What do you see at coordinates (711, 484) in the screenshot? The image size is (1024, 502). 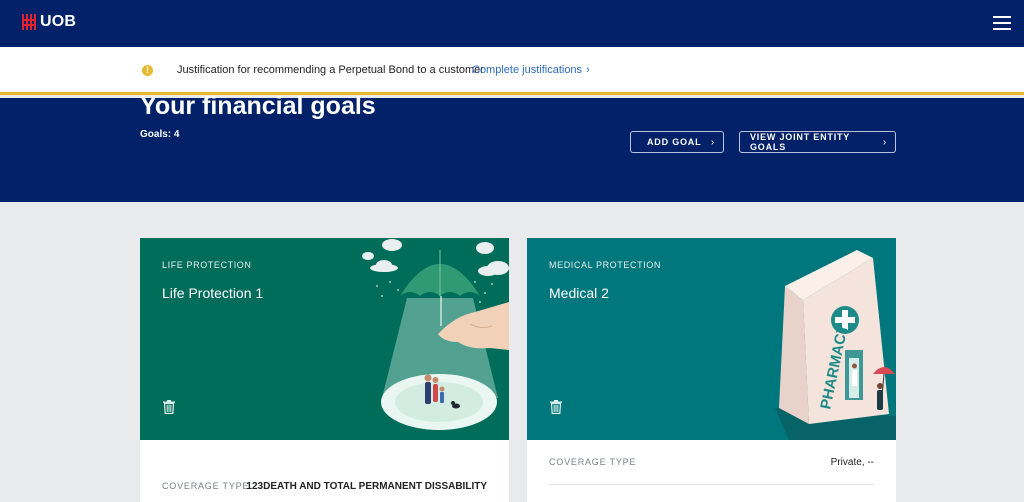 I see `row-divider` at bounding box center [711, 484].